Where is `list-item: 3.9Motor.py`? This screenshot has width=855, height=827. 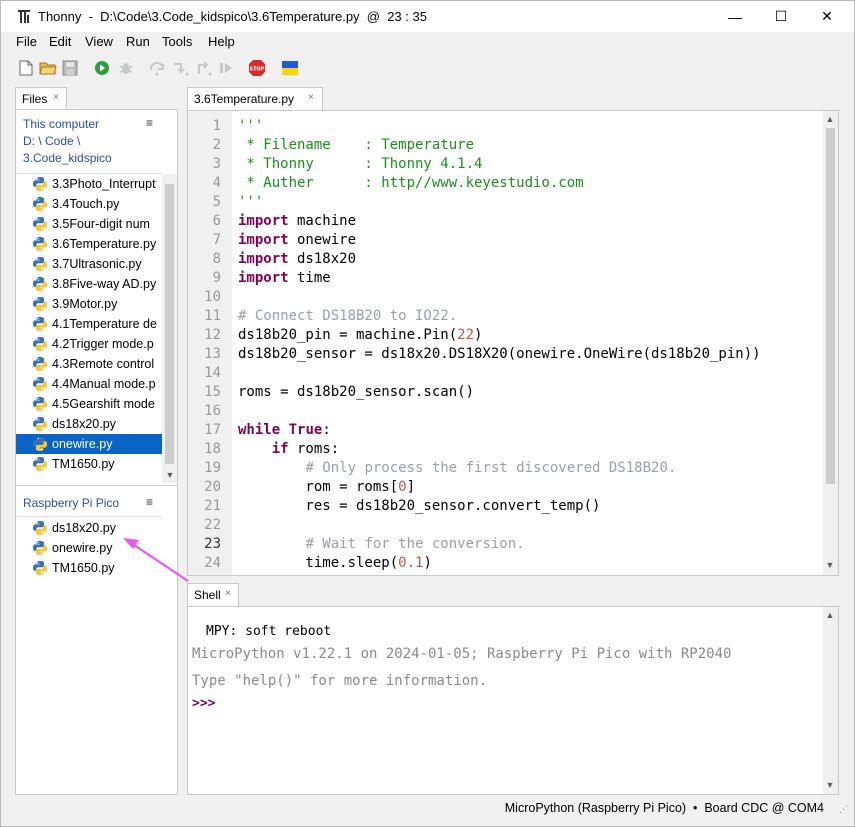 list-item: 3.9Motor.py is located at coordinates (89, 304).